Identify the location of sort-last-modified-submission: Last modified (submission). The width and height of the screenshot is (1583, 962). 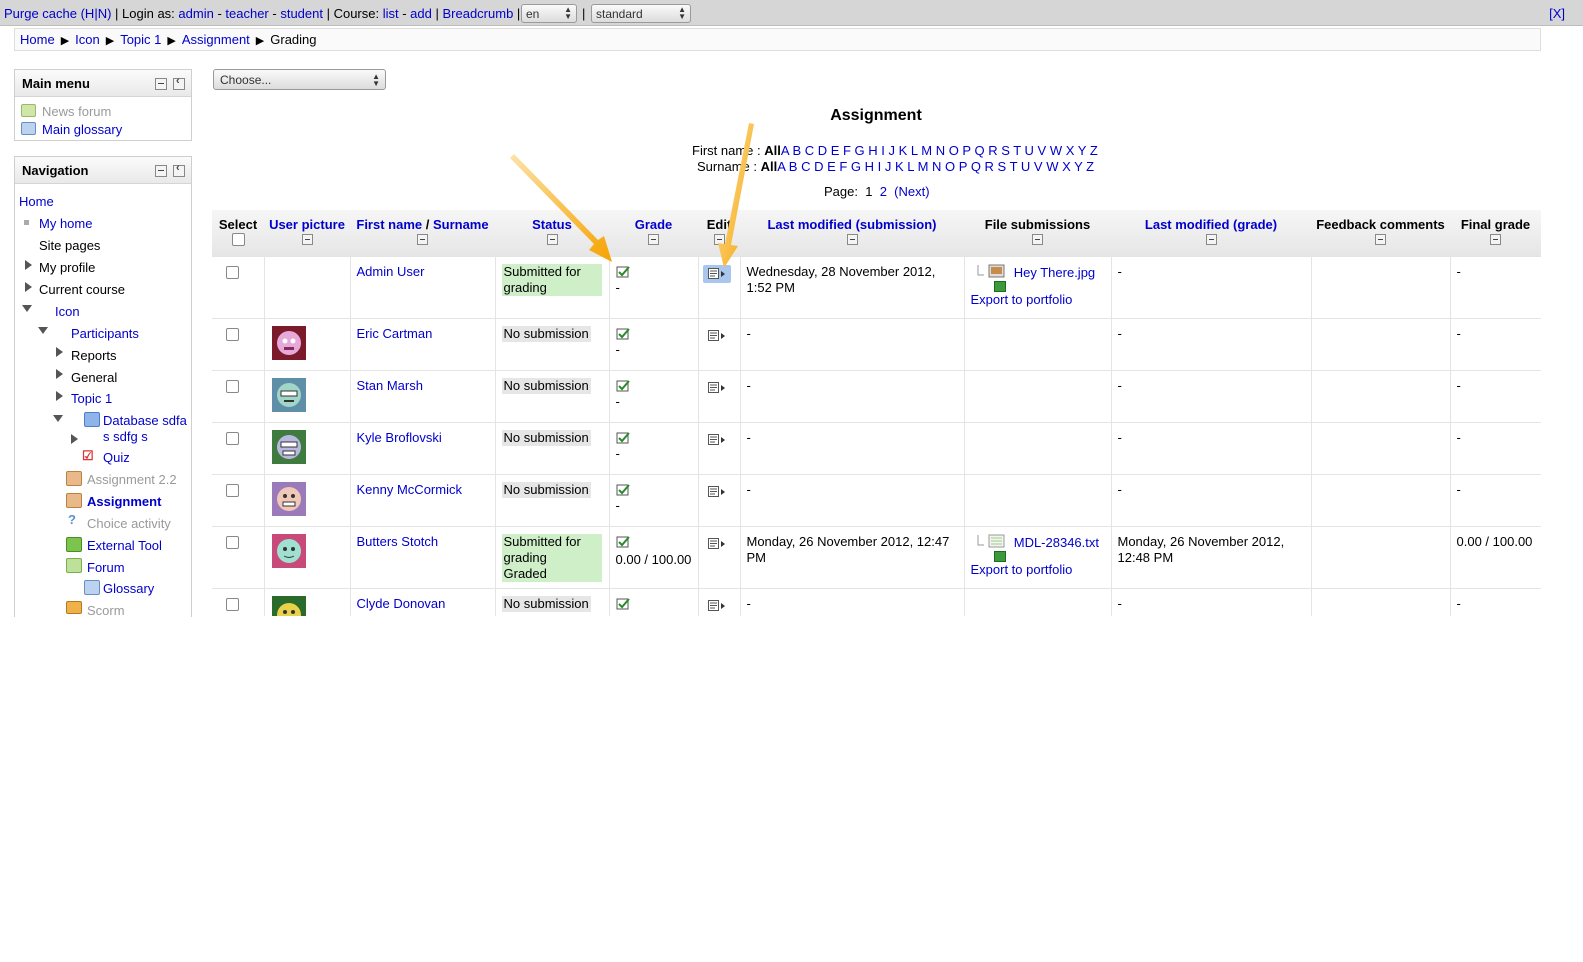
(851, 224).